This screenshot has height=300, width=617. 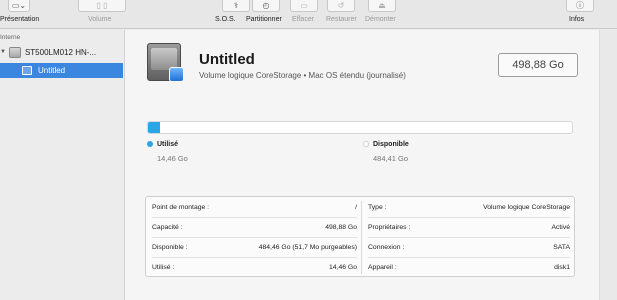 I want to click on erase-icon: ▭, so click(x=304, y=5).